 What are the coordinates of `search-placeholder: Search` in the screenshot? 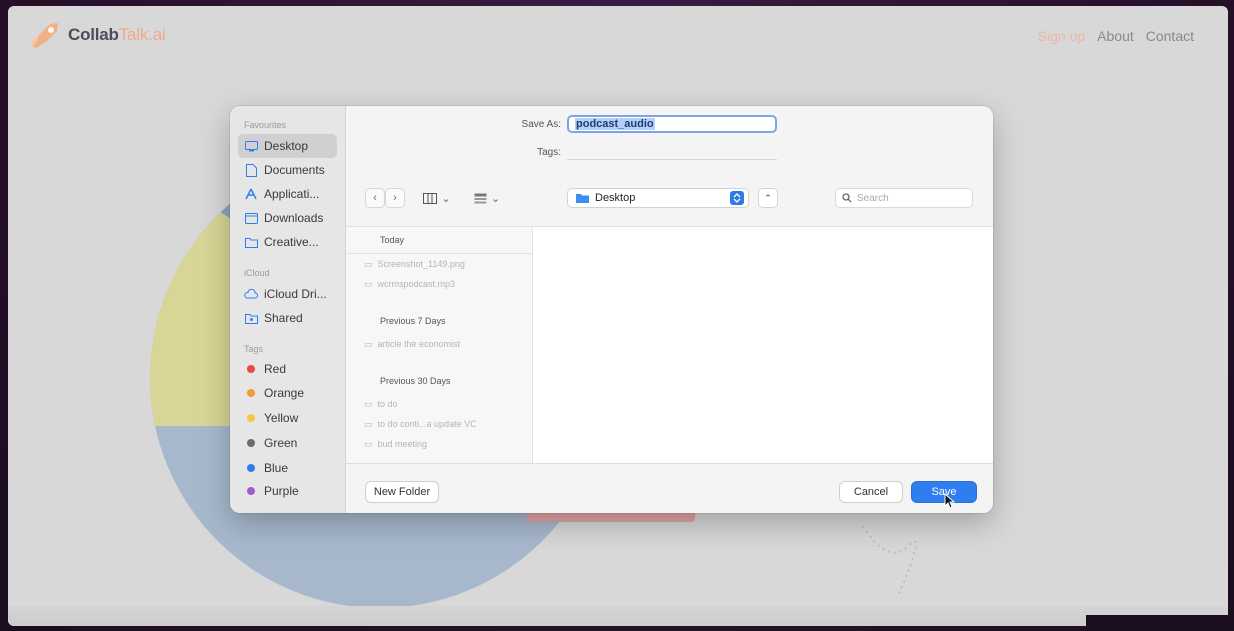 It's located at (873, 198).